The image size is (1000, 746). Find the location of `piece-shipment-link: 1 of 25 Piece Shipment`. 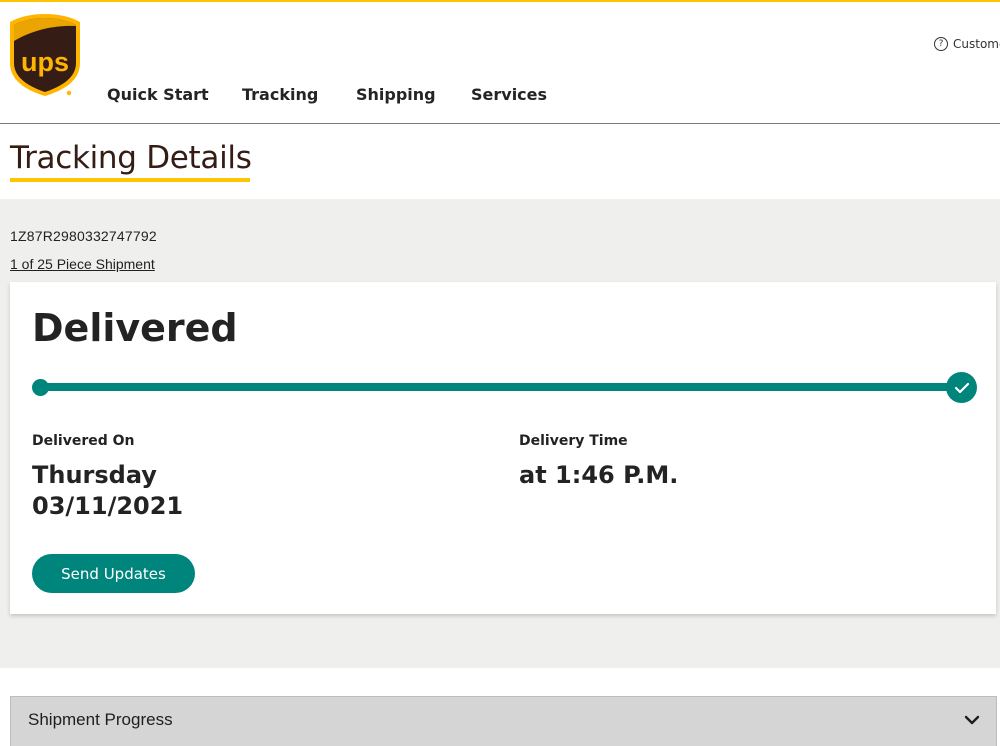

piece-shipment-link: 1 of 25 Piece Shipment is located at coordinates (82, 264).